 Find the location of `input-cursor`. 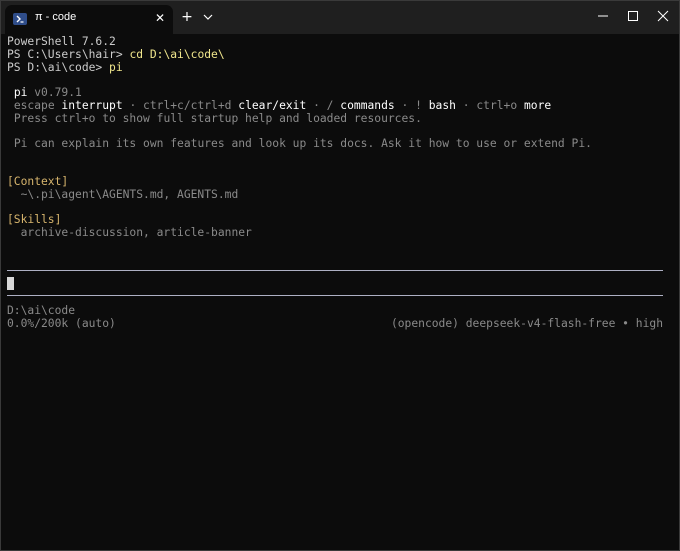

input-cursor is located at coordinates (10, 283).